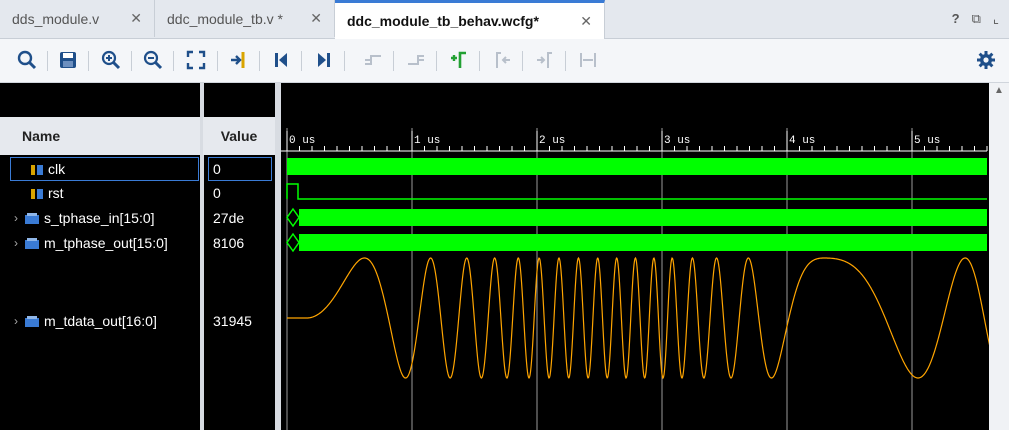  What do you see at coordinates (459, 60) in the screenshot?
I see `add-marker-icon` at bounding box center [459, 60].